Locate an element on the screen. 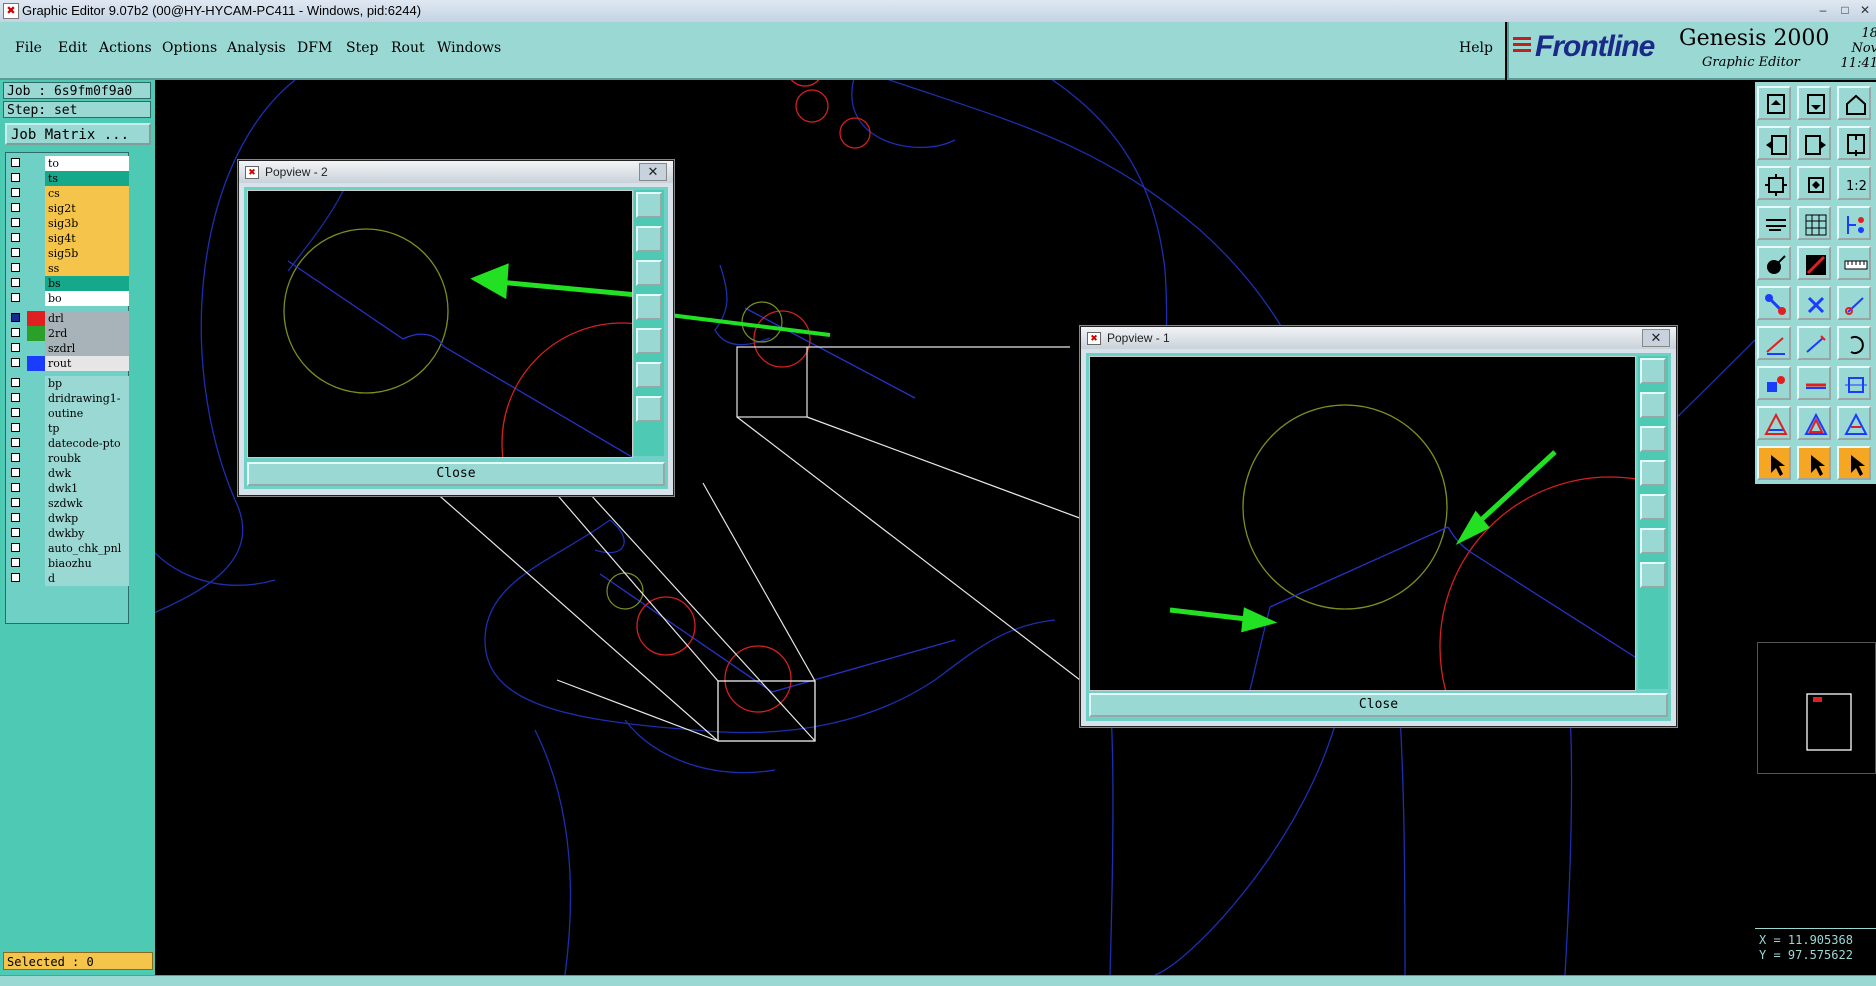  layer-row: tp is located at coordinates (69, 428).